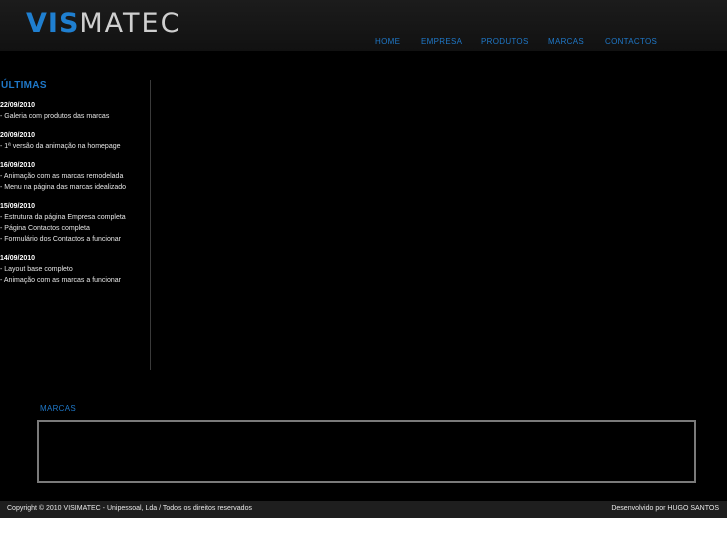 This screenshot has width=727, height=545. What do you see at coordinates (363, 43) in the screenshot?
I see `main-nav: HOME EMPRESA PRODUTOS MARCAS CONTACTOS` at bounding box center [363, 43].